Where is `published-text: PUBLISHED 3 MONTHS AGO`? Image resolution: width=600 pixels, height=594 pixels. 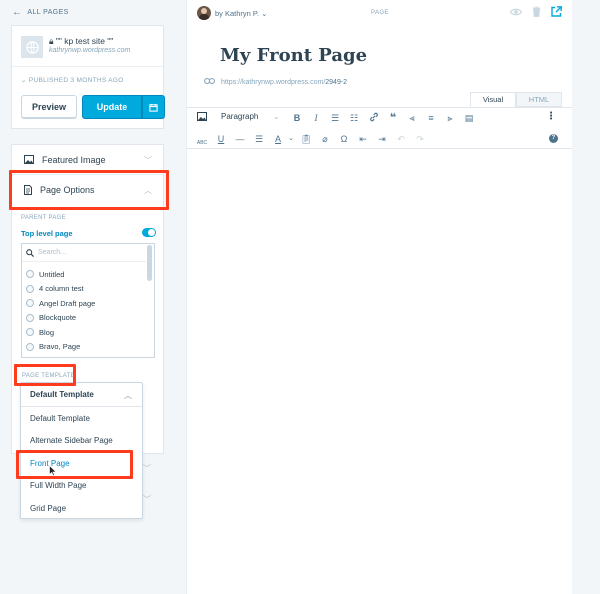 published-text: PUBLISHED 3 MONTHS AGO is located at coordinates (76, 80).